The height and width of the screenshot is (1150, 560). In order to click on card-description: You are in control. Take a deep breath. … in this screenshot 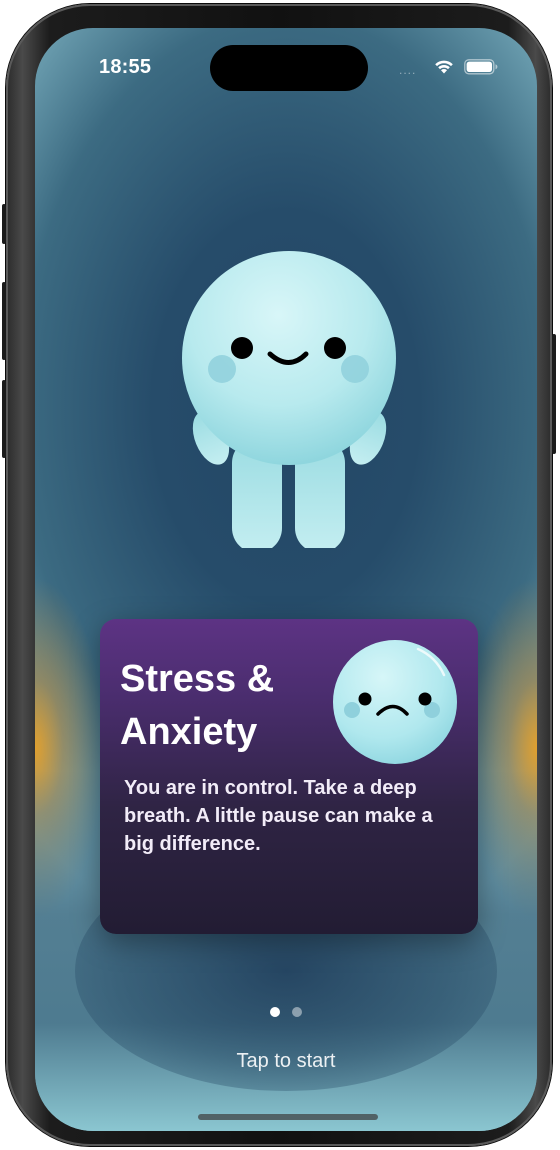, I will do `click(278, 816)`.